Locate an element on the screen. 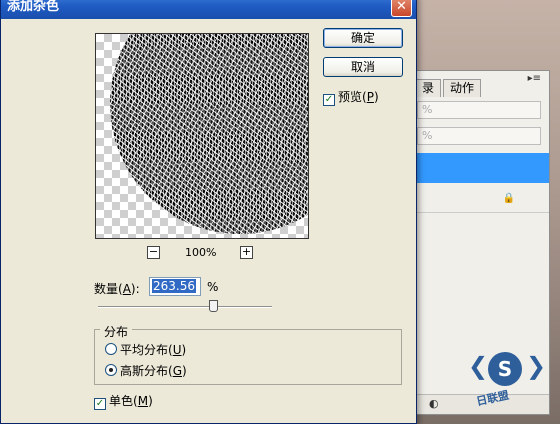  amount-unit: % is located at coordinates (213, 287).